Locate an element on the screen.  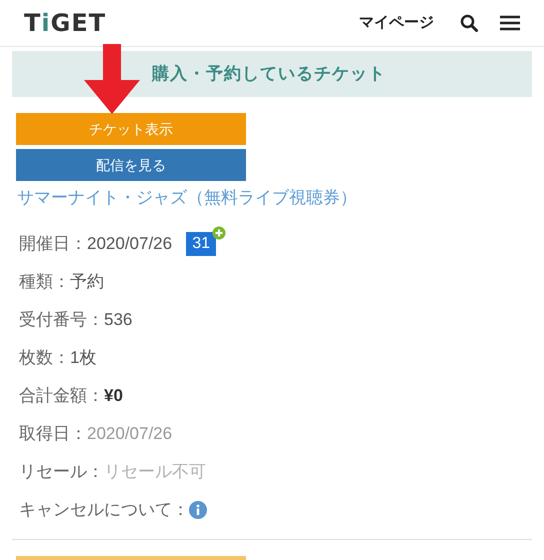
detail-label: リセール： is located at coordinates (61, 472).